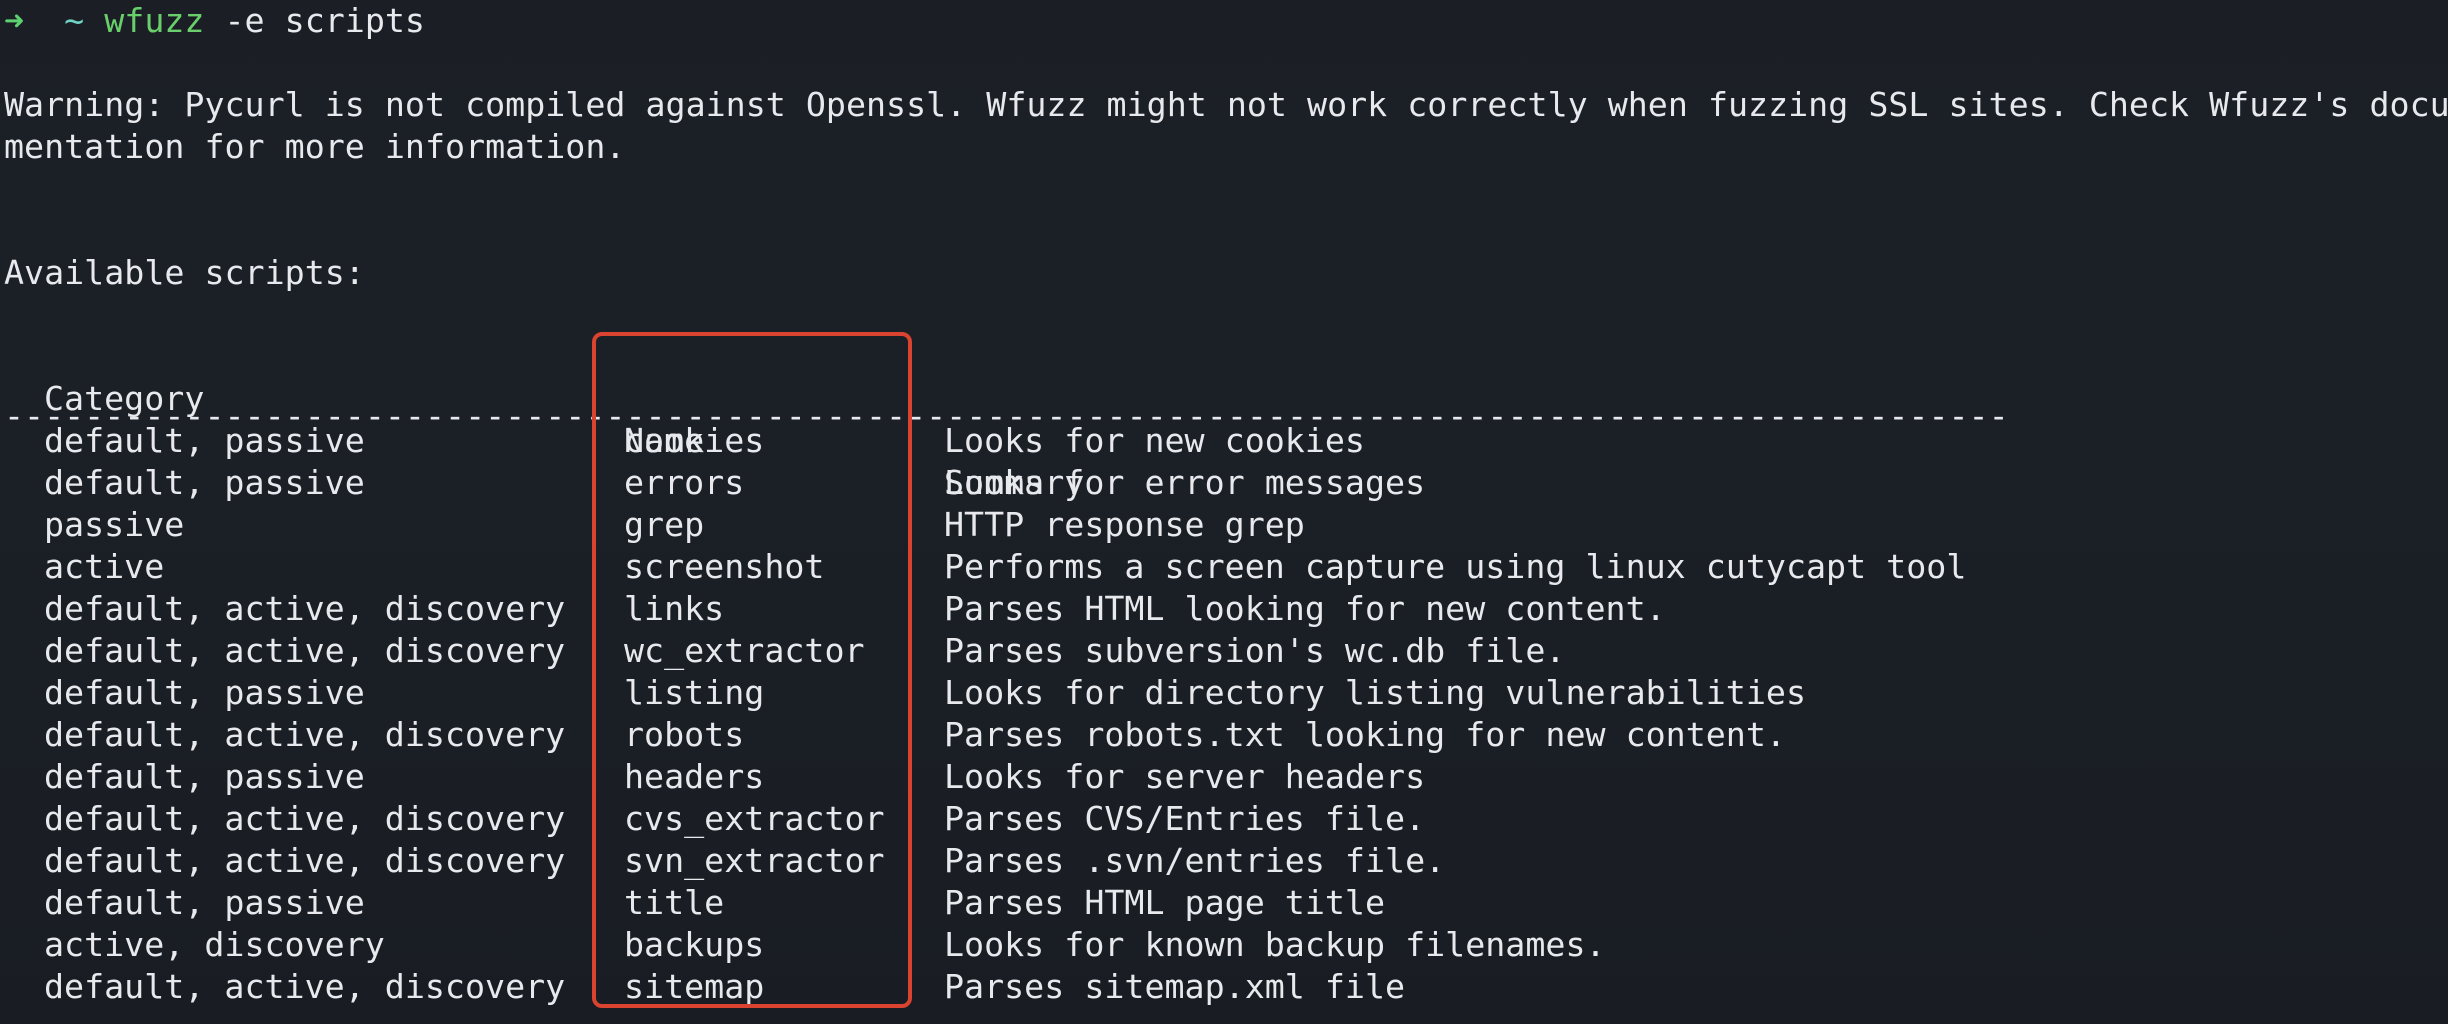  What do you see at coordinates (74, 20) in the screenshot?
I see `prompt-directory: ~` at bounding box center [74, 20].